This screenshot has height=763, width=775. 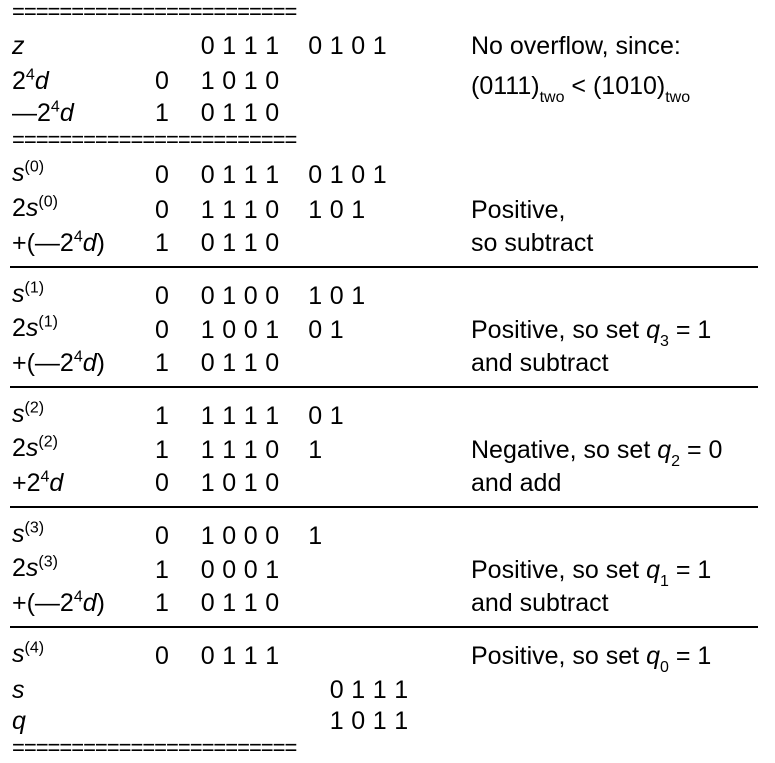 I want to click on row-label: 2s(0), so click(x=35, y=207).